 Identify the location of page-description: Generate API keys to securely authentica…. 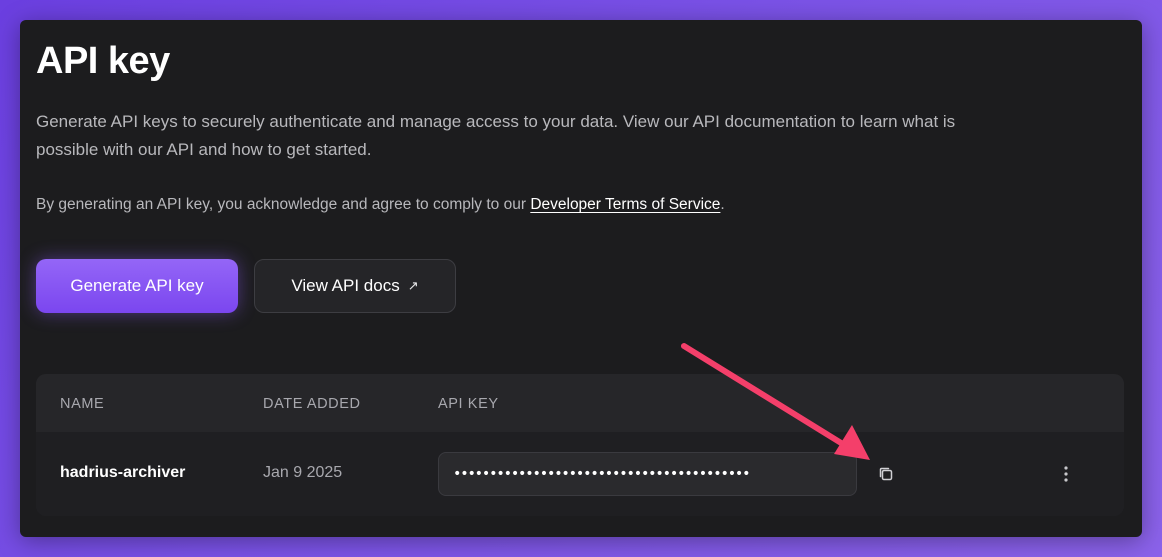
(496, 135).